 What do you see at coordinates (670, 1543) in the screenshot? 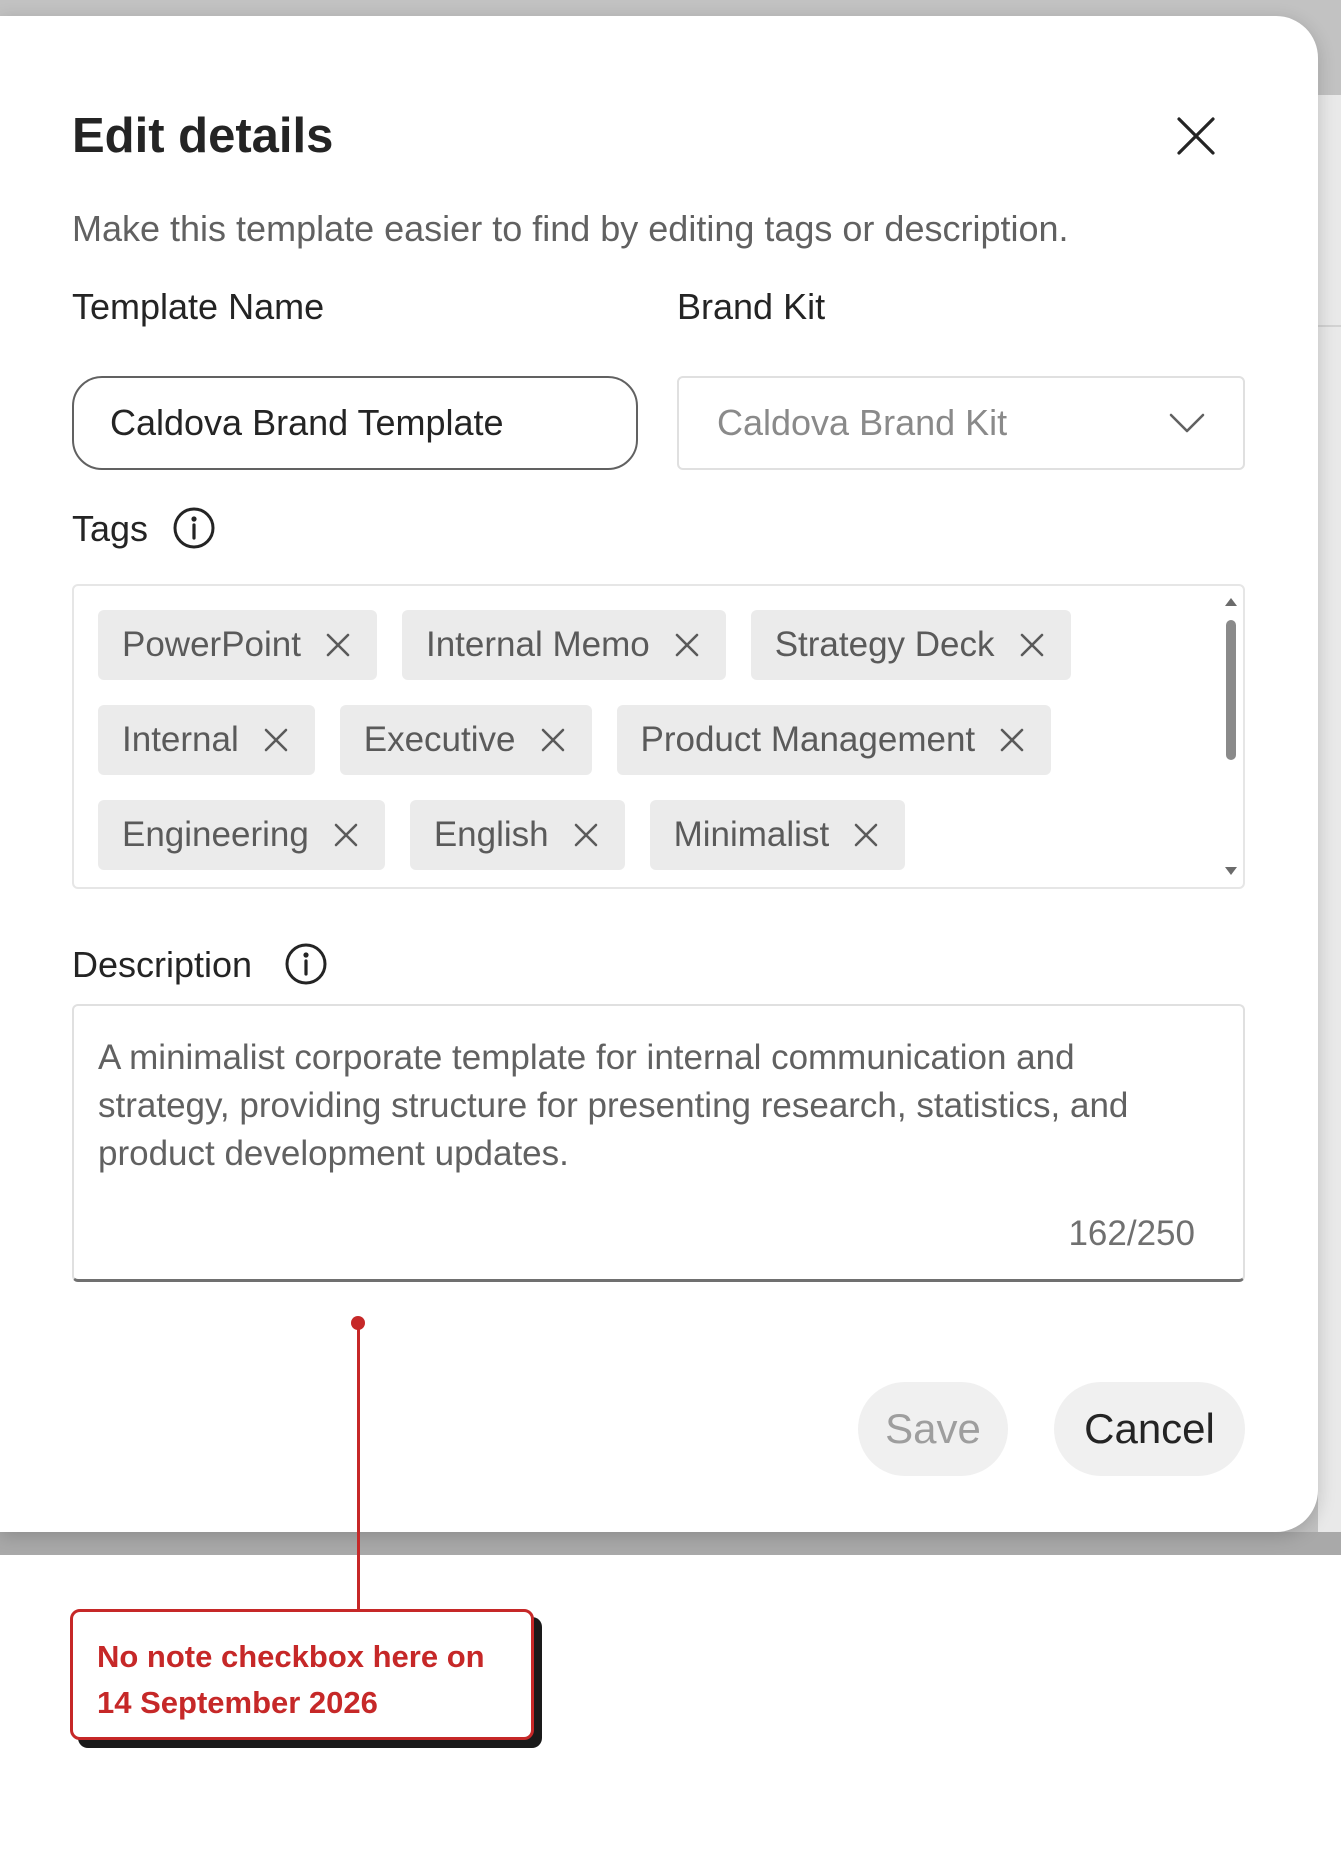
I see `backdrop-bottom-edge` at bounding box center [670, 1543].